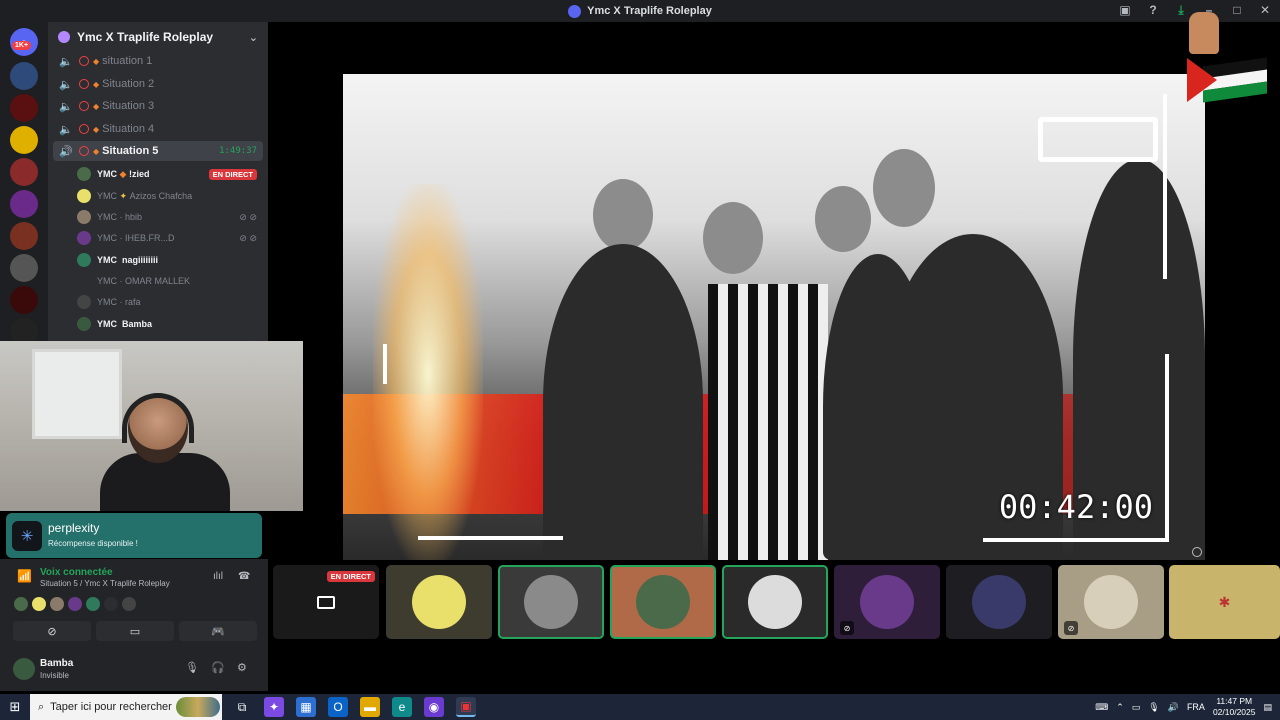 This screenshot has width=1280, height=720. What do you see at coordinates (1173, 707) in the screenshot?
I see `volume-icon: 🔊` at bounding box center [1173, 707].